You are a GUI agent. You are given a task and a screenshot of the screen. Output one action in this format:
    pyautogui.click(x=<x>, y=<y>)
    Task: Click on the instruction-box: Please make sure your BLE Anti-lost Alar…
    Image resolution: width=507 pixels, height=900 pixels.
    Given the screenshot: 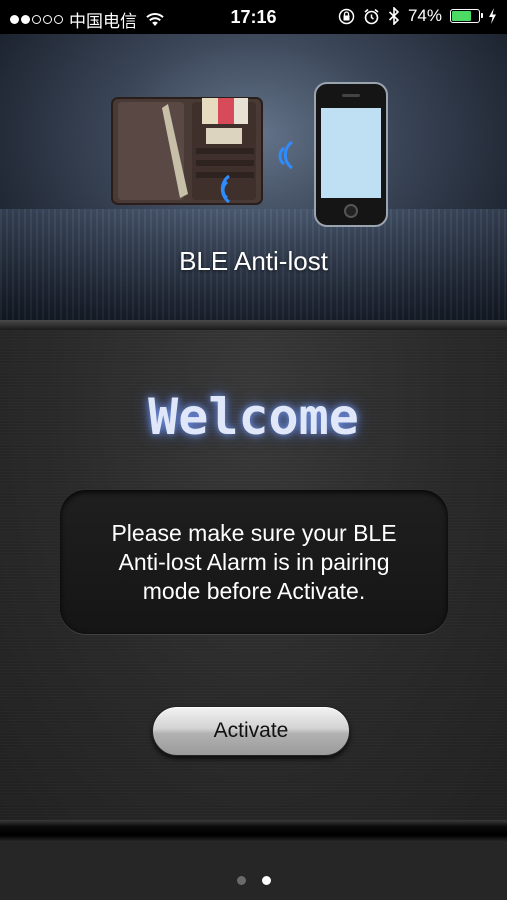 What is the action you would take?
    pyautogui.click(x=254, y=562)
    